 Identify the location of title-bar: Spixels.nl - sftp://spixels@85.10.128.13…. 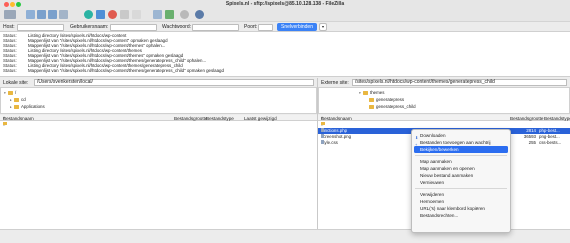
(285, 4).